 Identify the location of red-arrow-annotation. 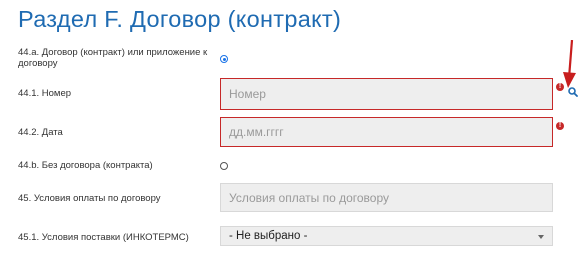
(569, 64).